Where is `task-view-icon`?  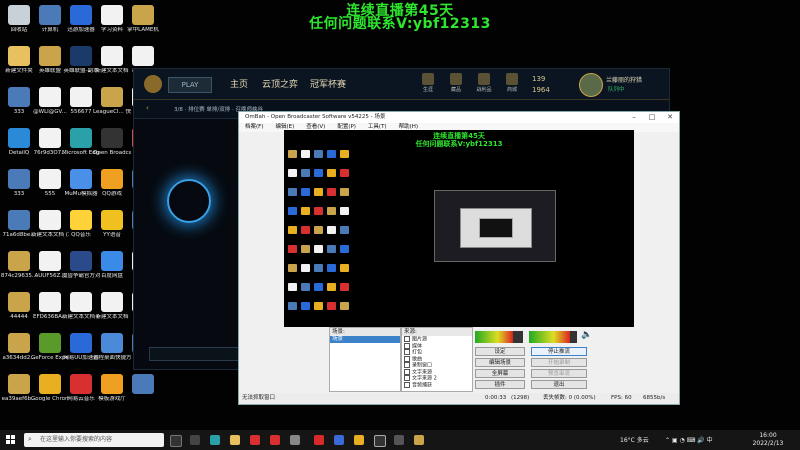
task-view-icon is located at coordinates (176, 441).